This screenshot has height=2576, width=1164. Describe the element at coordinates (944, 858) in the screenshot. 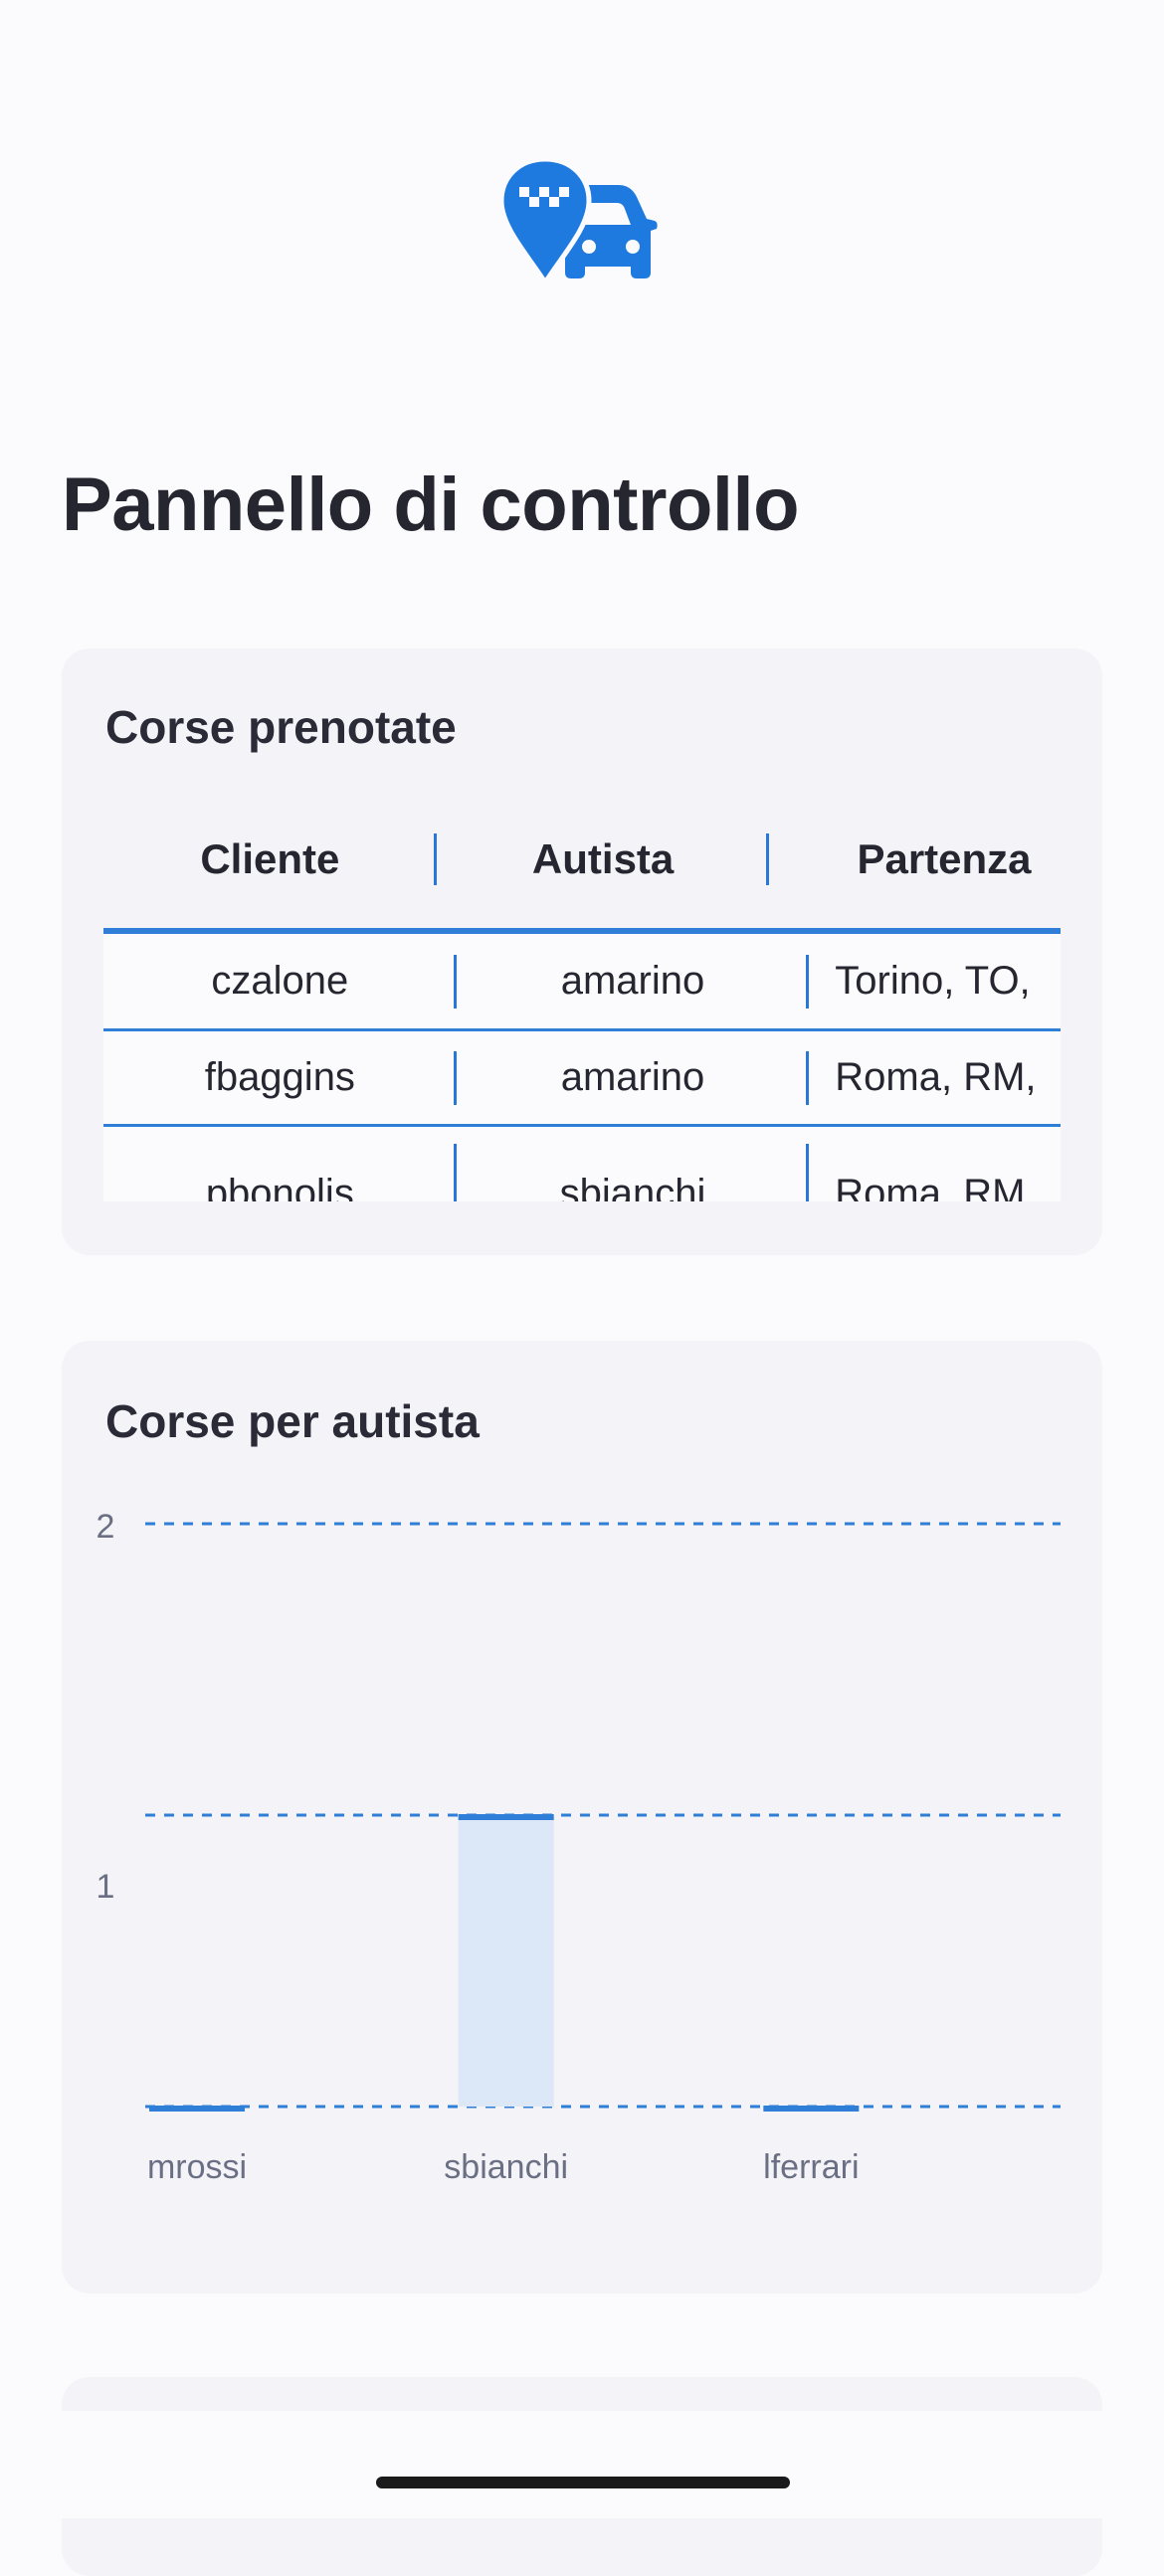

I see `column-header-label: Partenza` at that location.